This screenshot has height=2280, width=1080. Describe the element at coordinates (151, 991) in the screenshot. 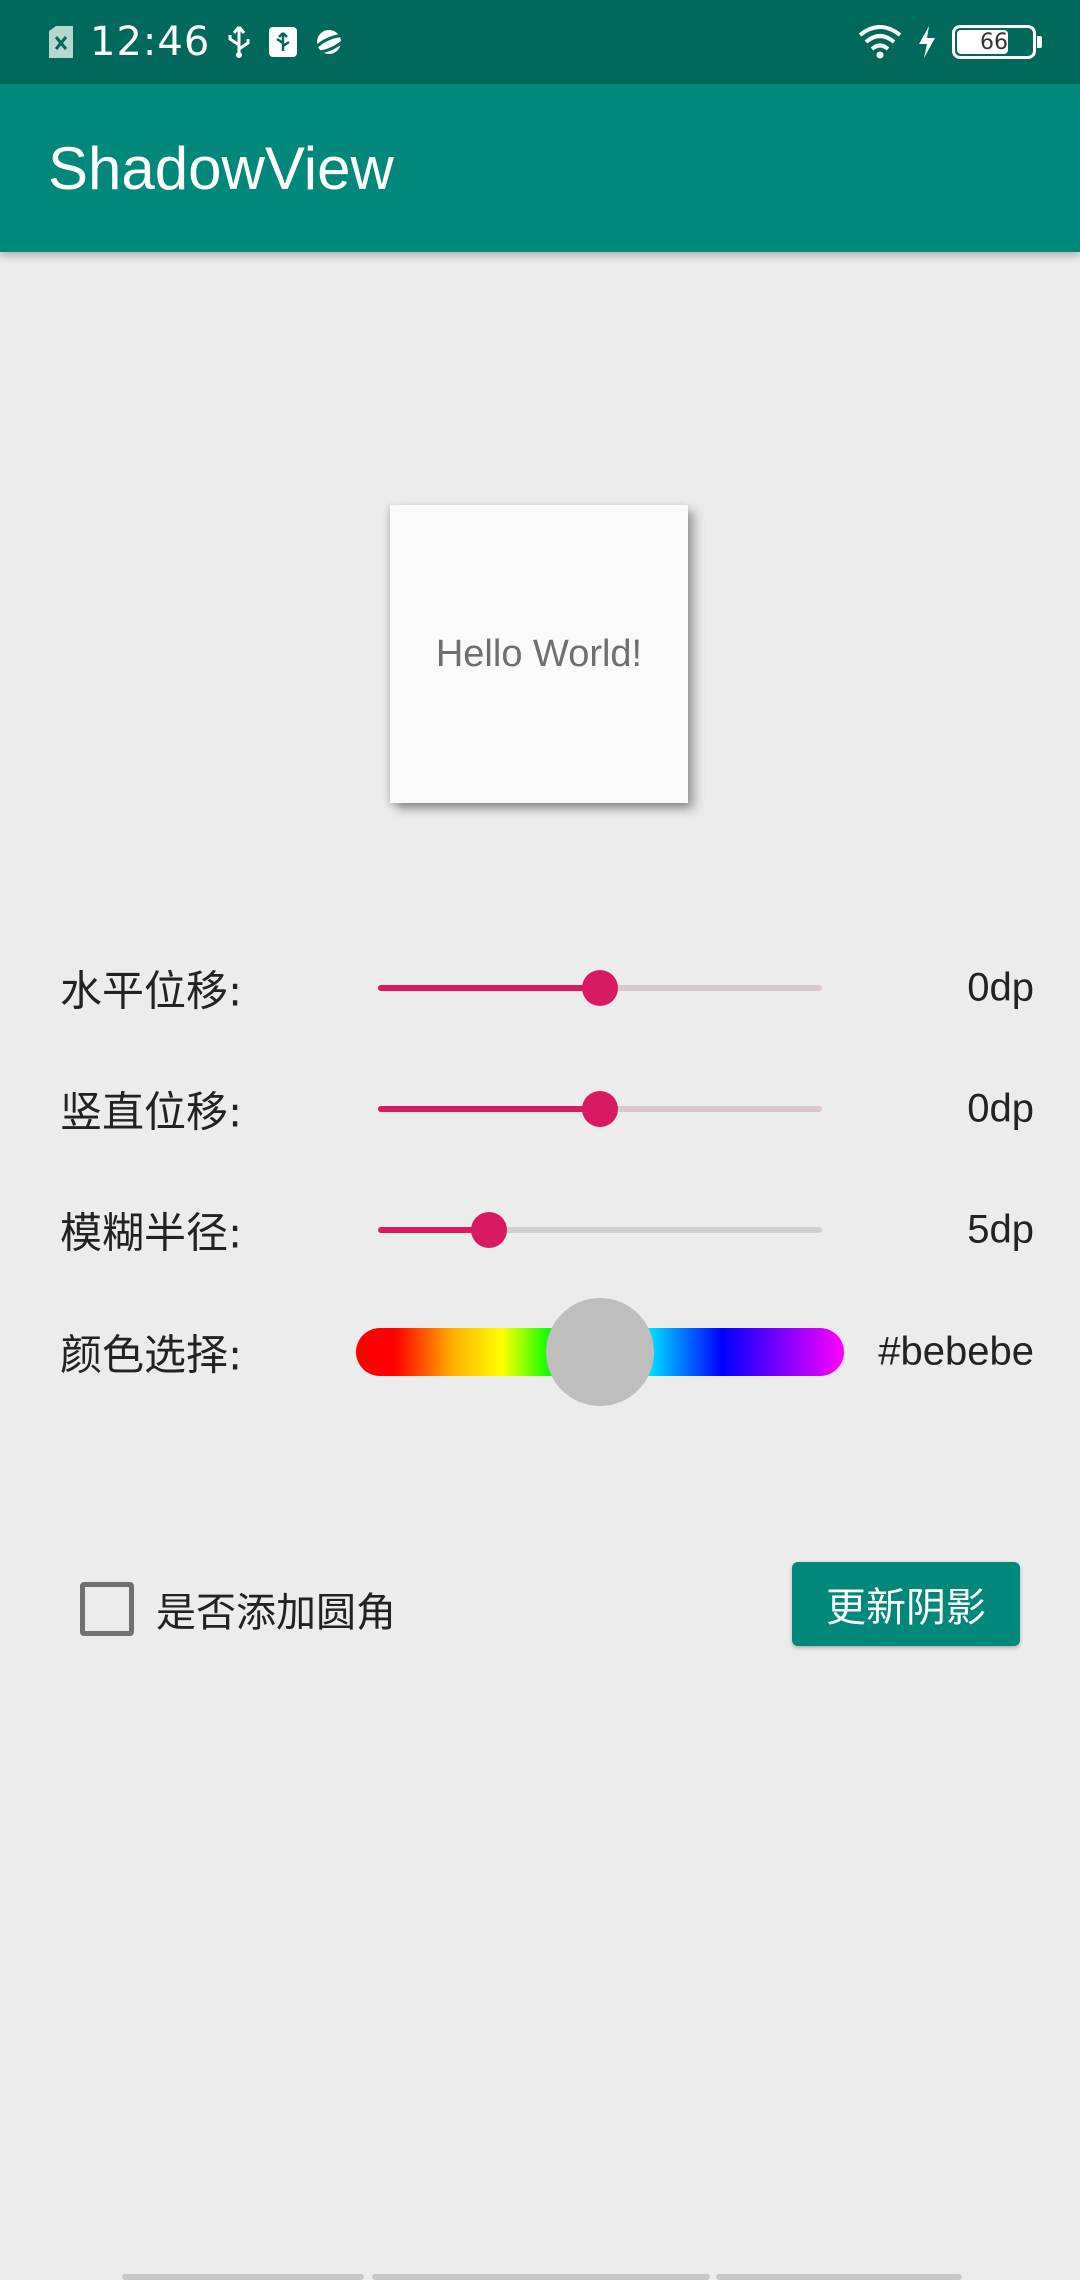

I see `horizontal-offset-label: 水平位移:` at that location.